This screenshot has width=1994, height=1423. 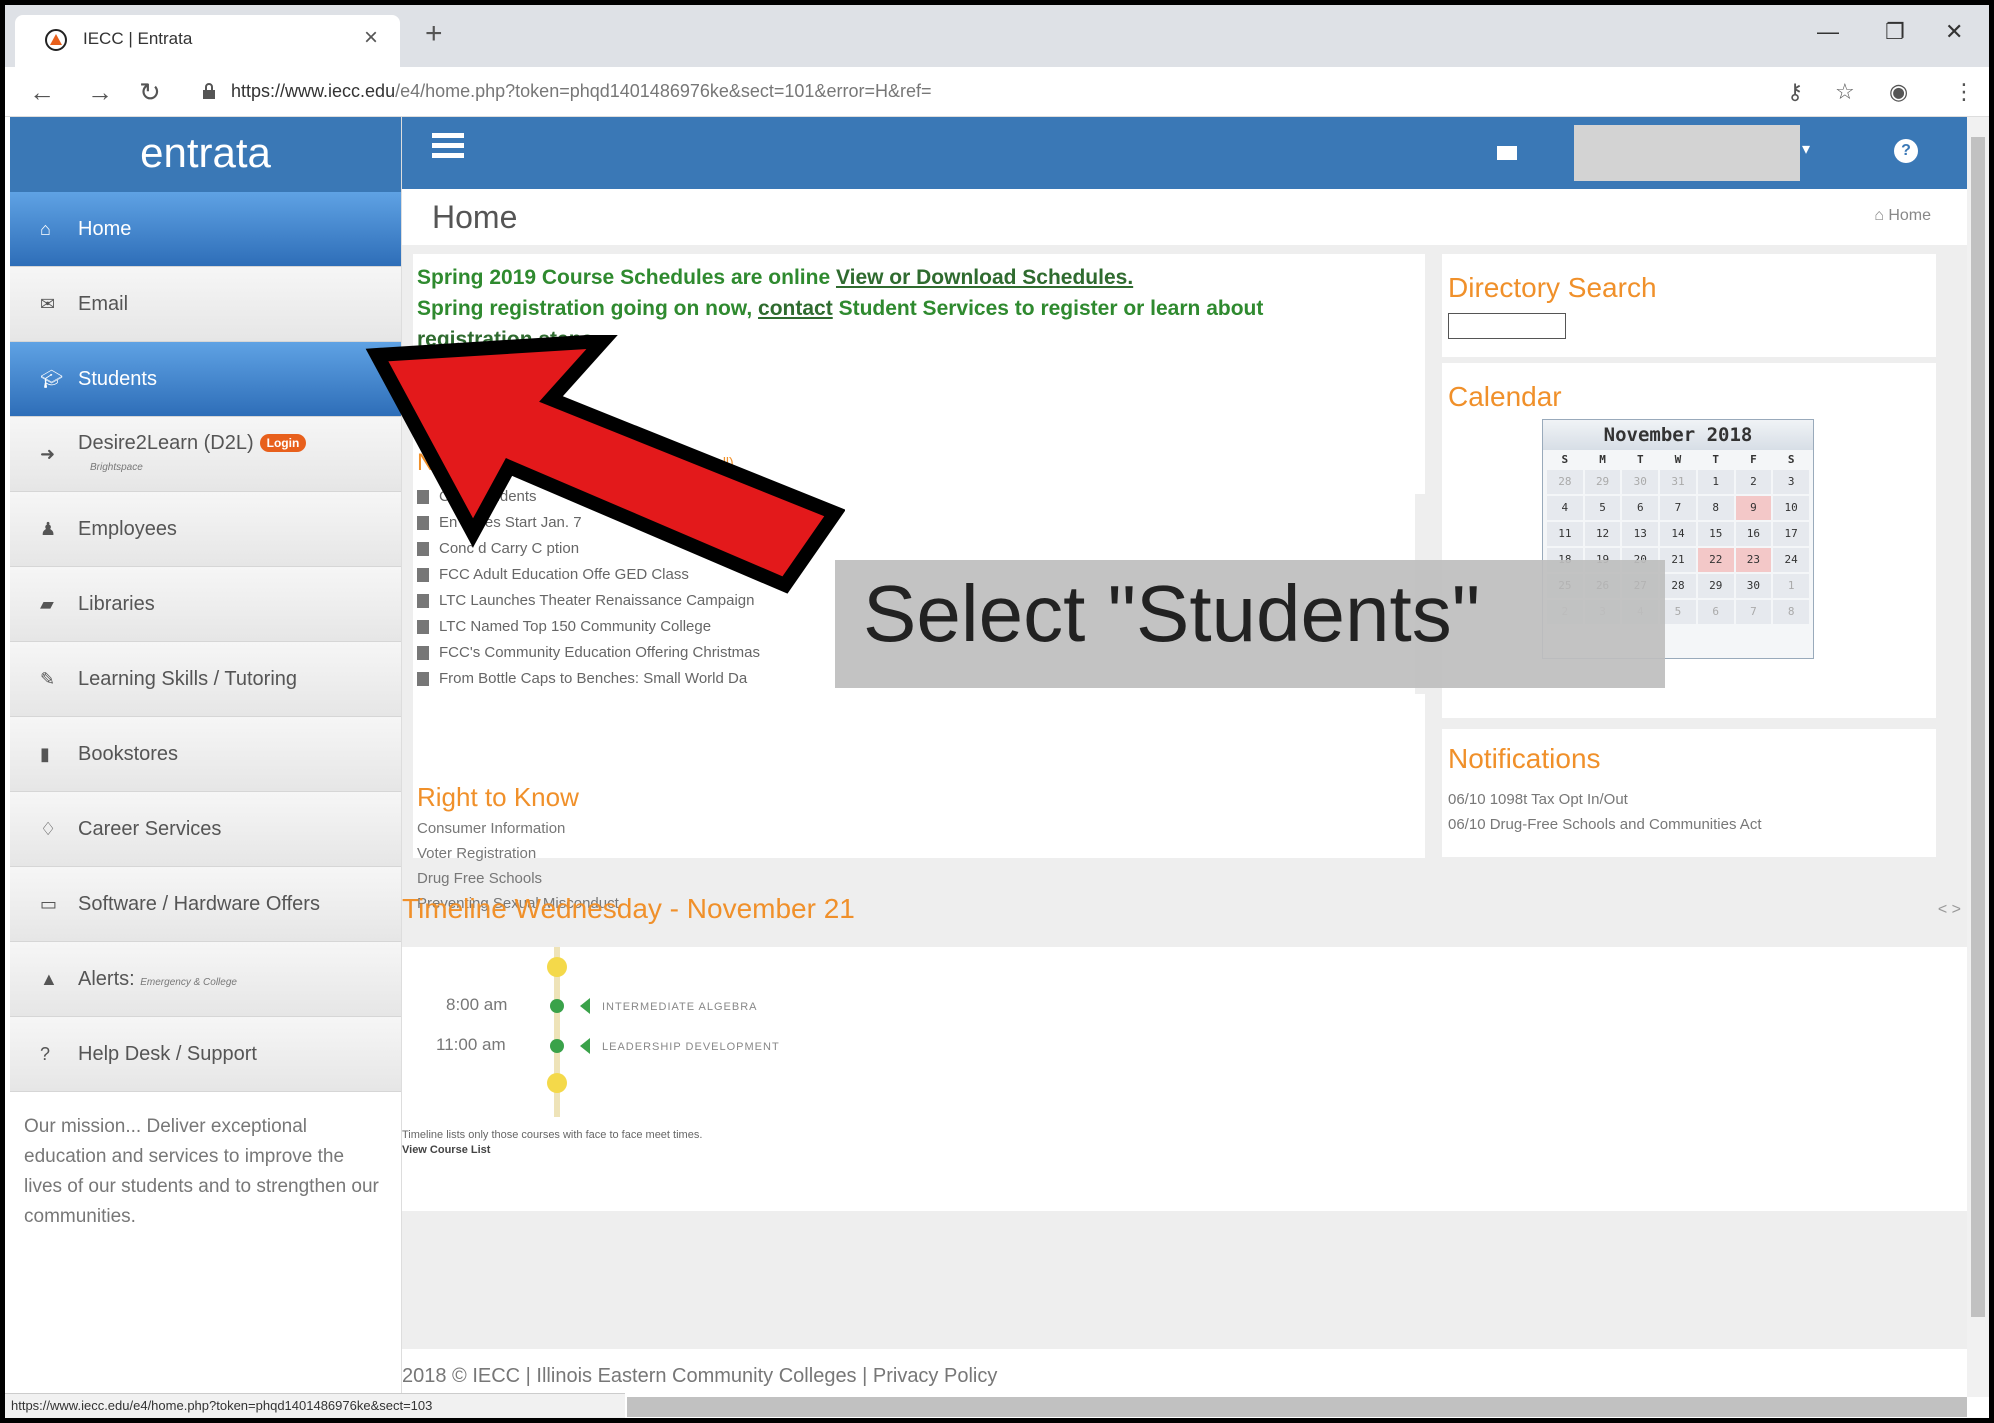 I want to click on timeline-course: INTERMEDIATE ALGEBRA, so click(x=680, y=1007).